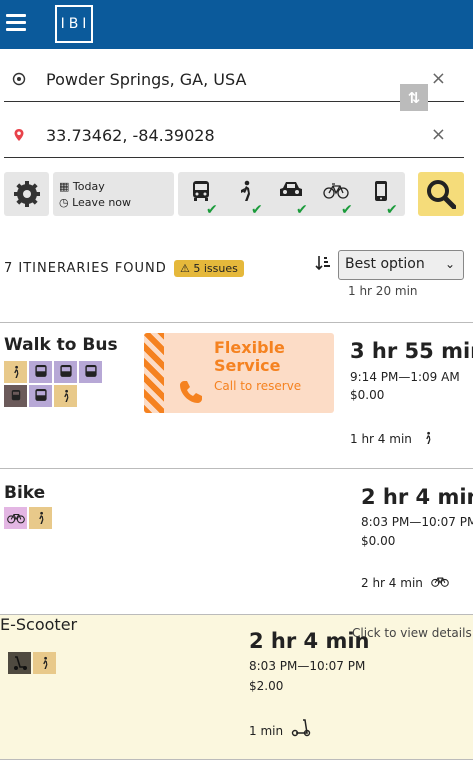 This screenshot has height=764, width=473. Describe the element at coordinates (16, 23) in the screenshot. I see `menu-icon` at that location.